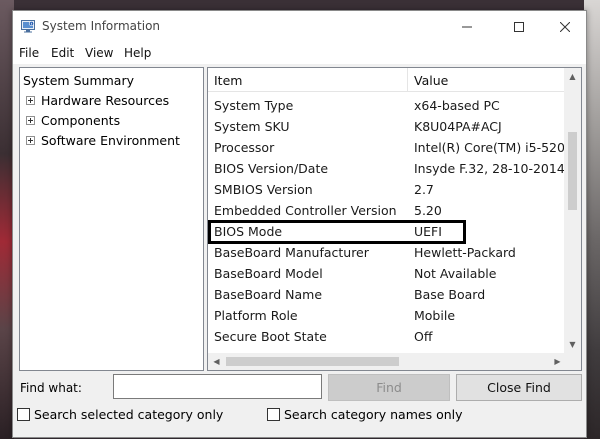  What do you see at coordinates (268, 273) in the screenshot?
I see `cell-item: BaseBoard Model` at bounding box center [268, 273].